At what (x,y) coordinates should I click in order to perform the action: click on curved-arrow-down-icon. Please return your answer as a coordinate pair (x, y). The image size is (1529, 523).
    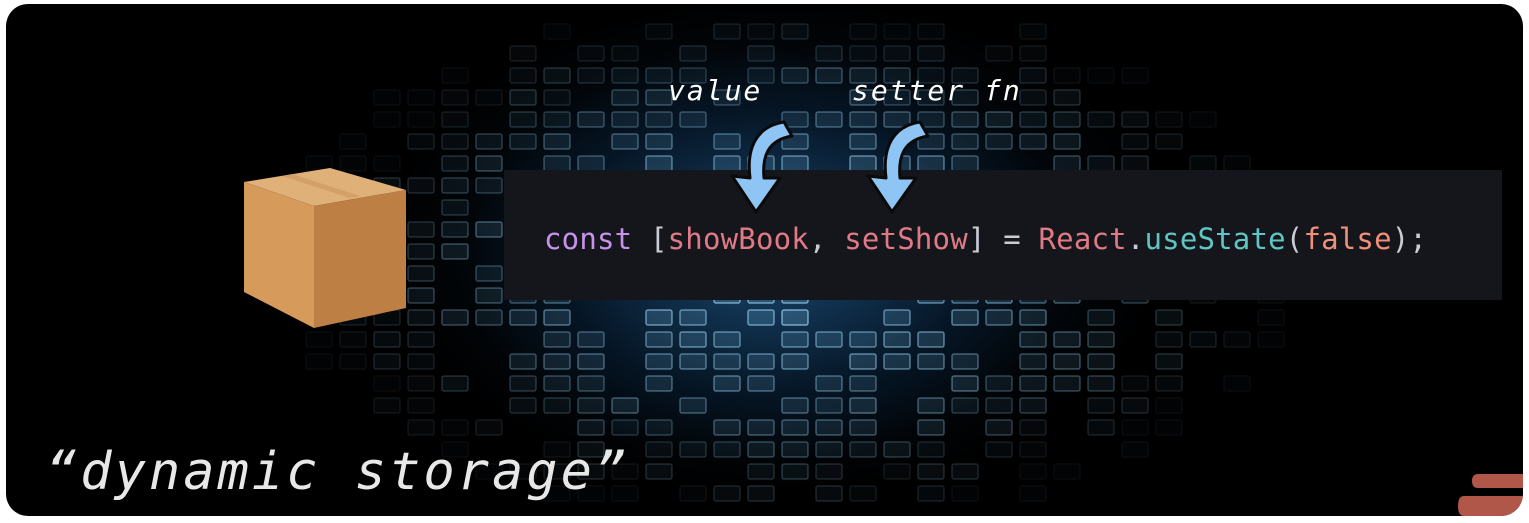
    Looking at the image, I should click on (898, 167).